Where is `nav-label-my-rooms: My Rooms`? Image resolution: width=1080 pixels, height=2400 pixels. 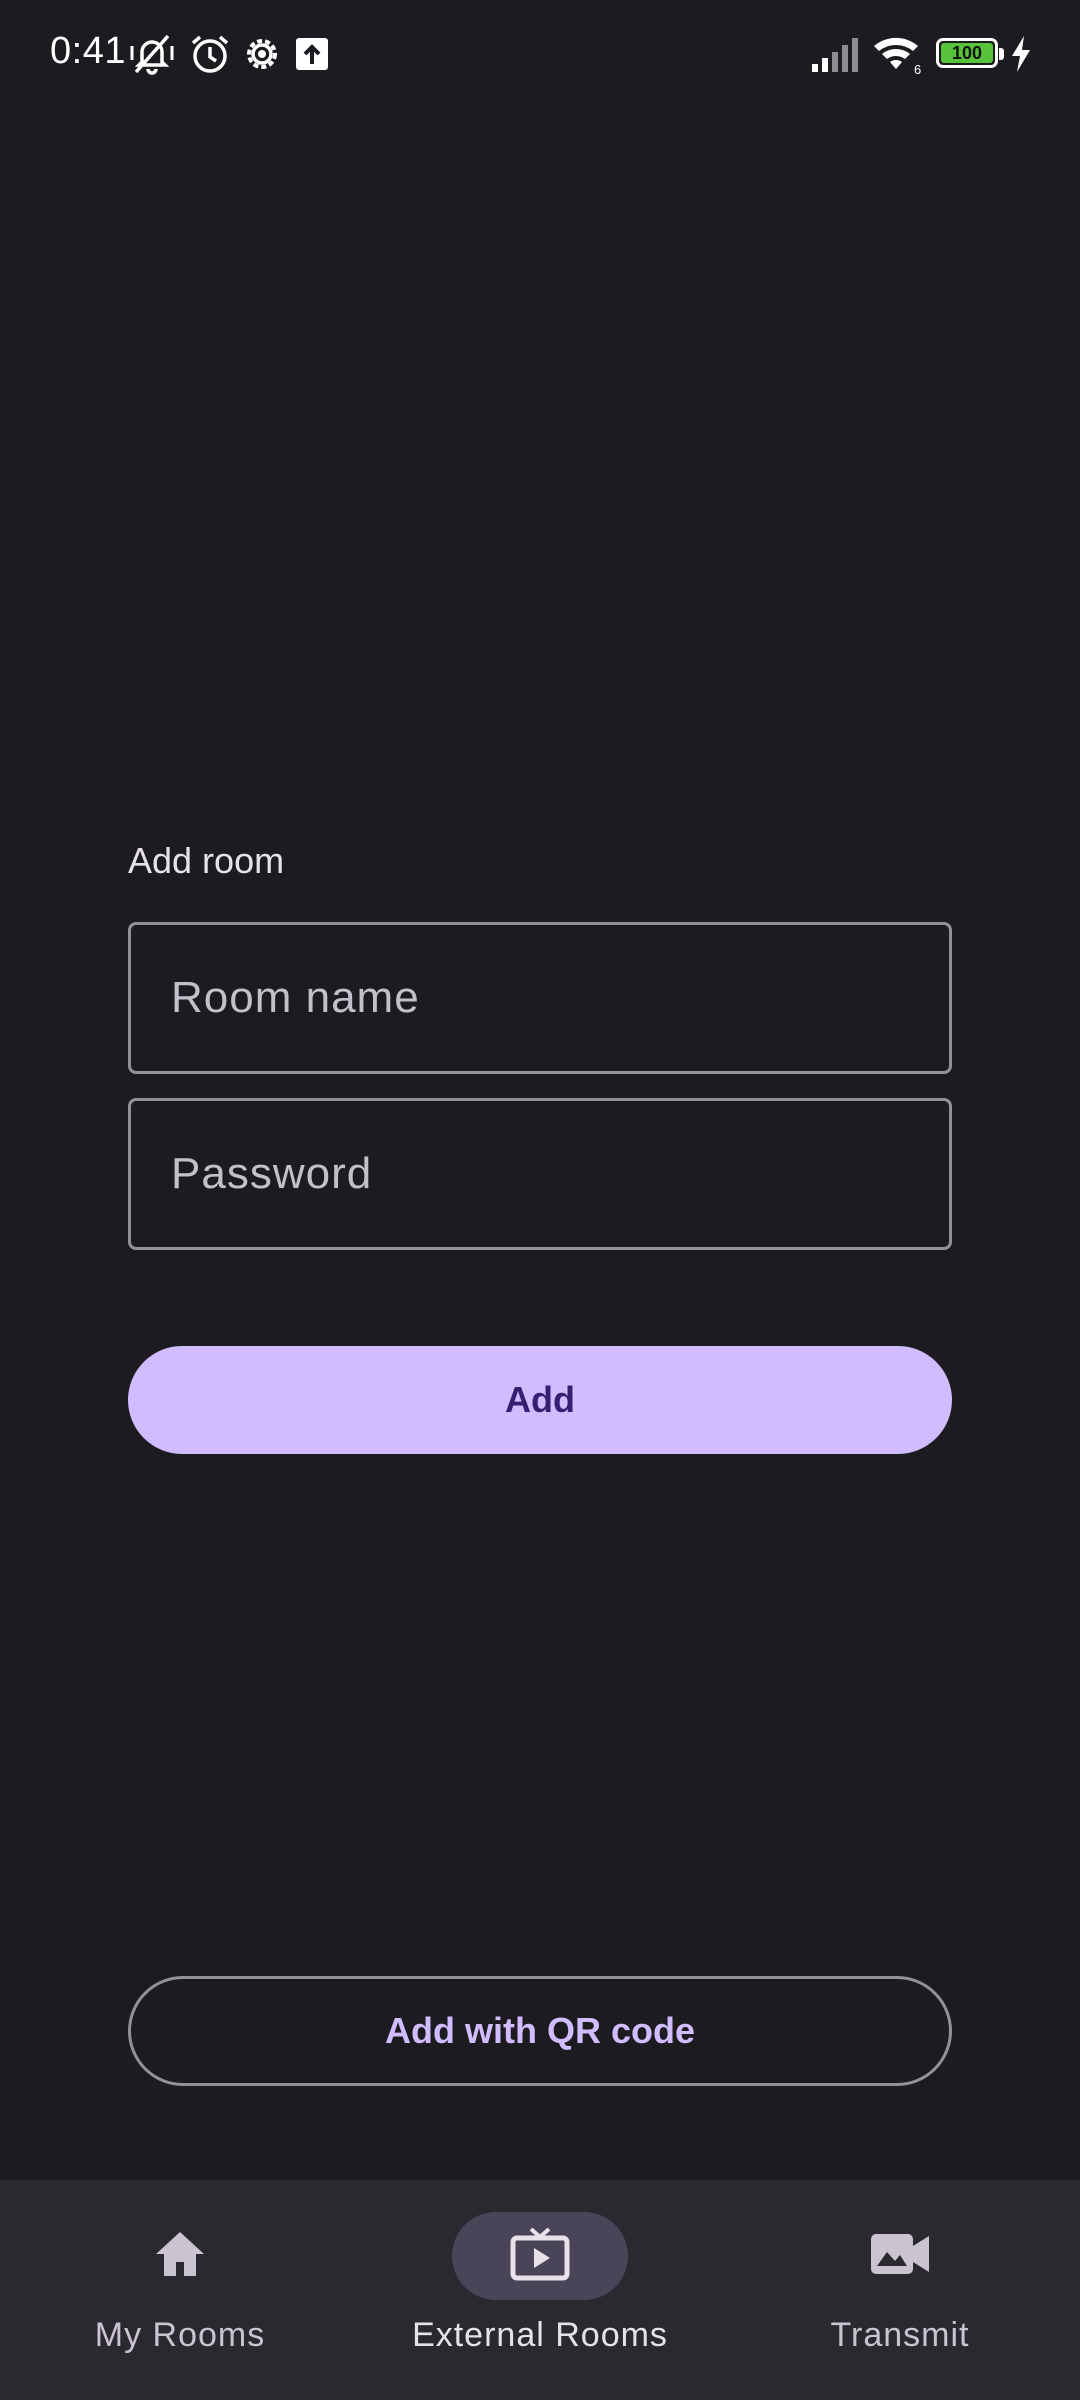 nav-label-my-rooms: My Rooms is located at coordinates (180, 2335).